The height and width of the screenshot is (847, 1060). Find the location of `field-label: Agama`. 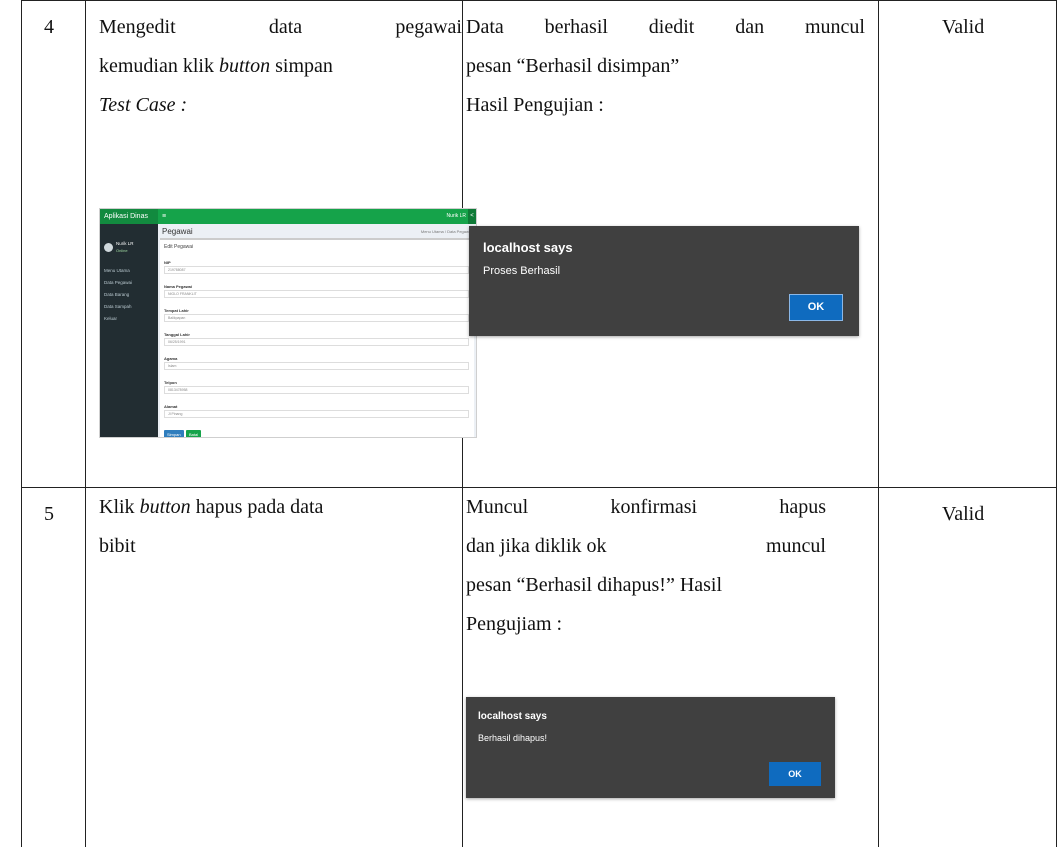

field-label: Agama is located at coordinates (171, 358).